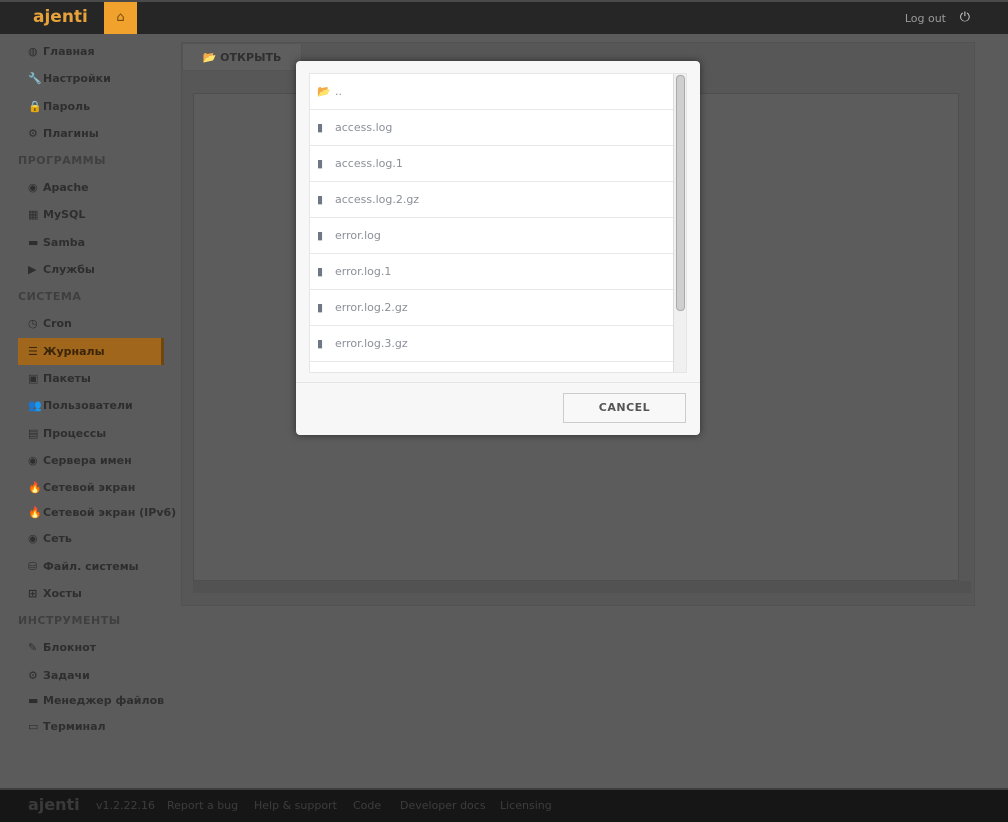 This screenshot has height=822, width=1008. I want to click on power-icon: ⏻, so click(965, 17).